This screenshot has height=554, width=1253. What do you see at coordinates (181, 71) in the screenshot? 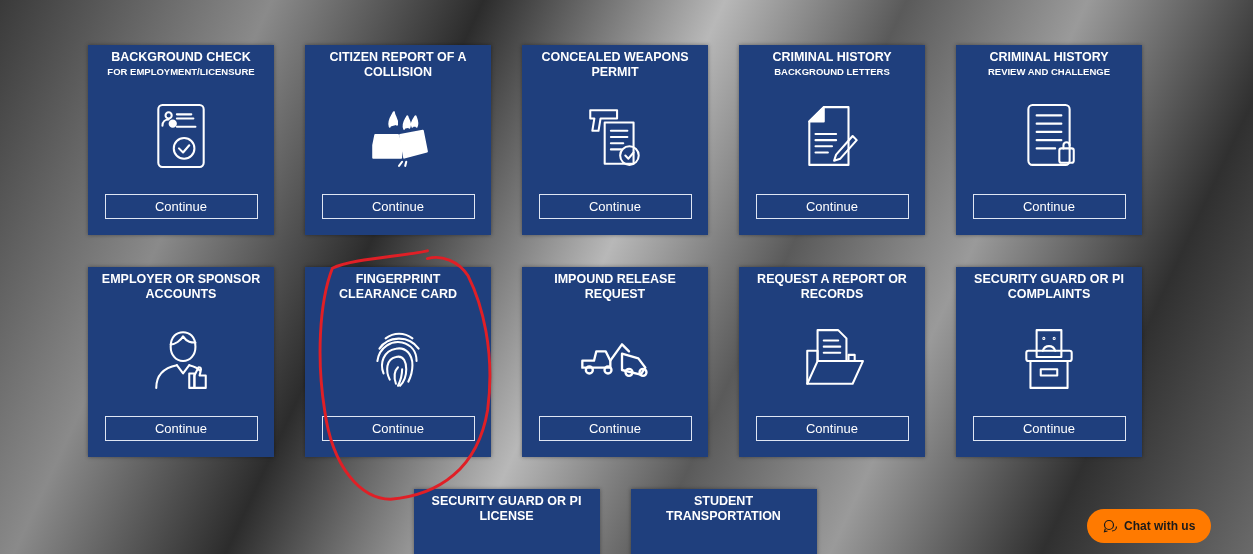
I see `card-subtitle: FOR EMPLOYMENT/LICENSURE` at bounding box center [181, 71].